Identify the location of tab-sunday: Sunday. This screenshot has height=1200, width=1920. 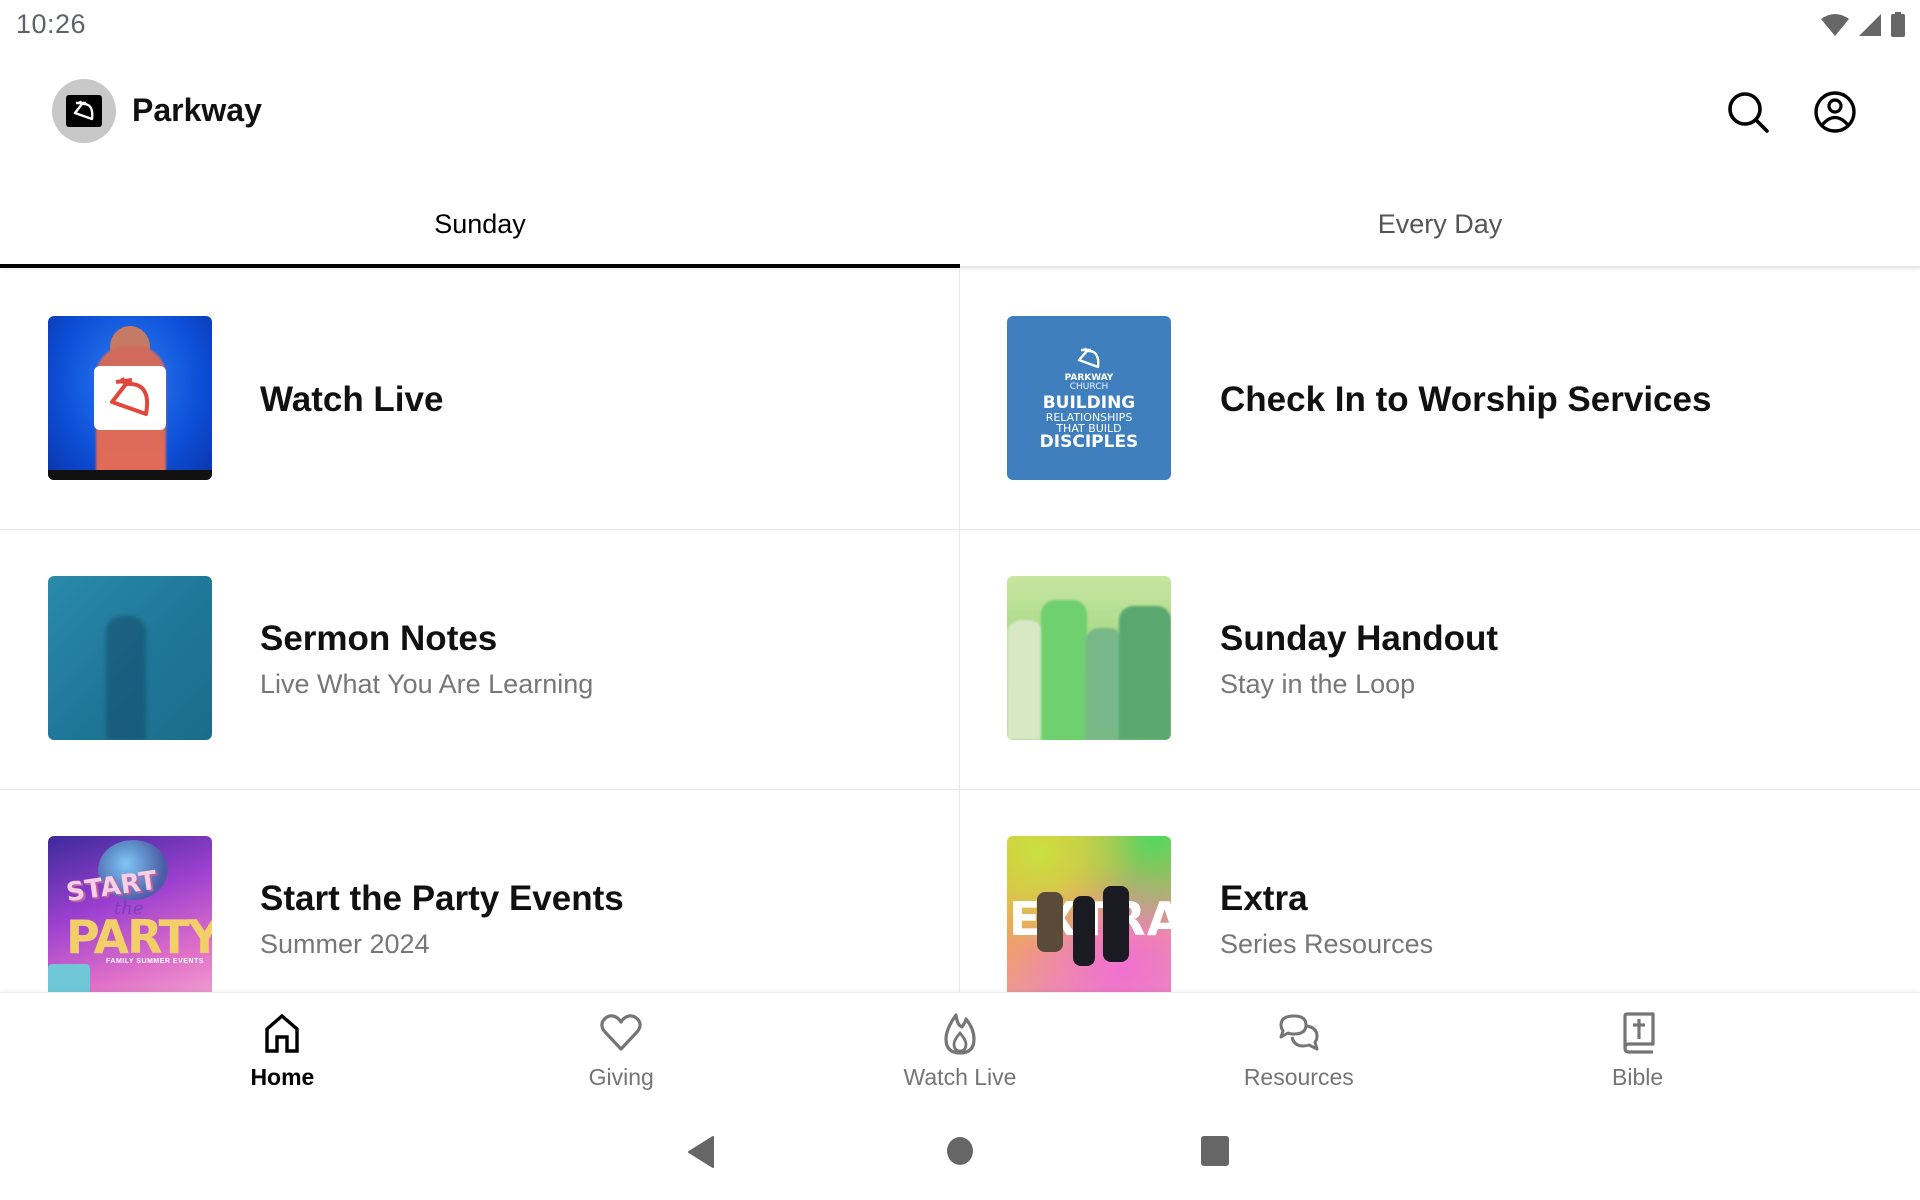
(480, 225).